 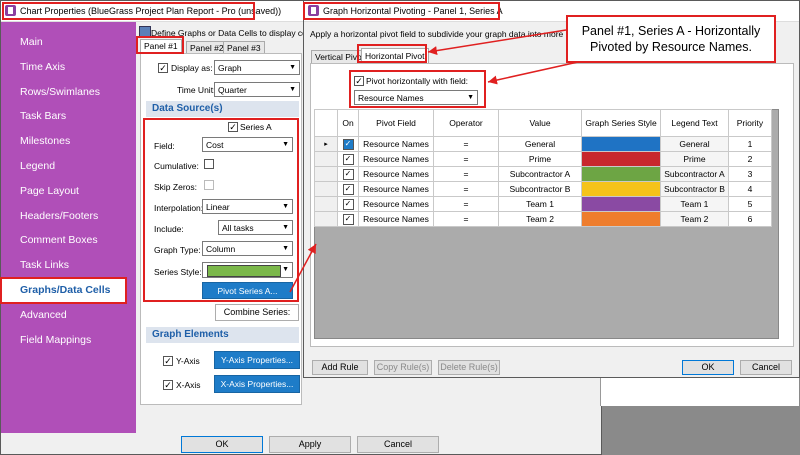 I want to click on delete-rules-button: Delete Rule(s), so click(x=469, y=367).